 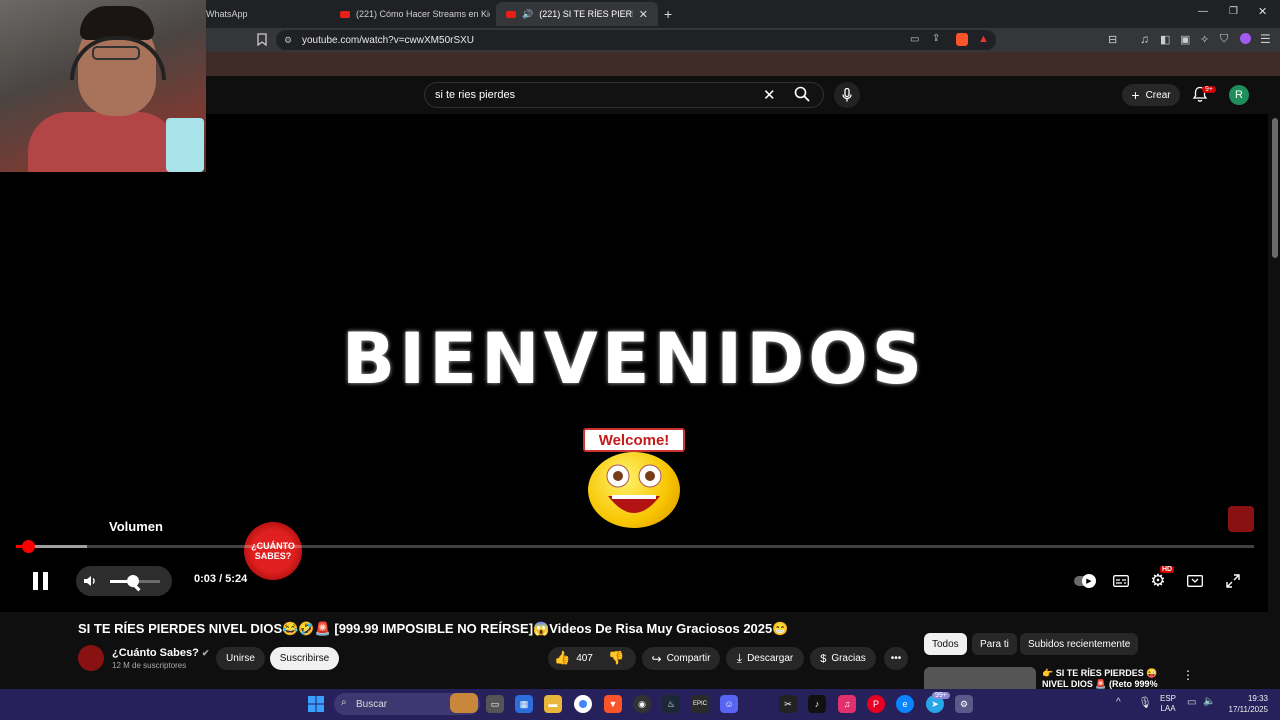 I want to click on theater-mode-button, so click(x=1195, y=581).